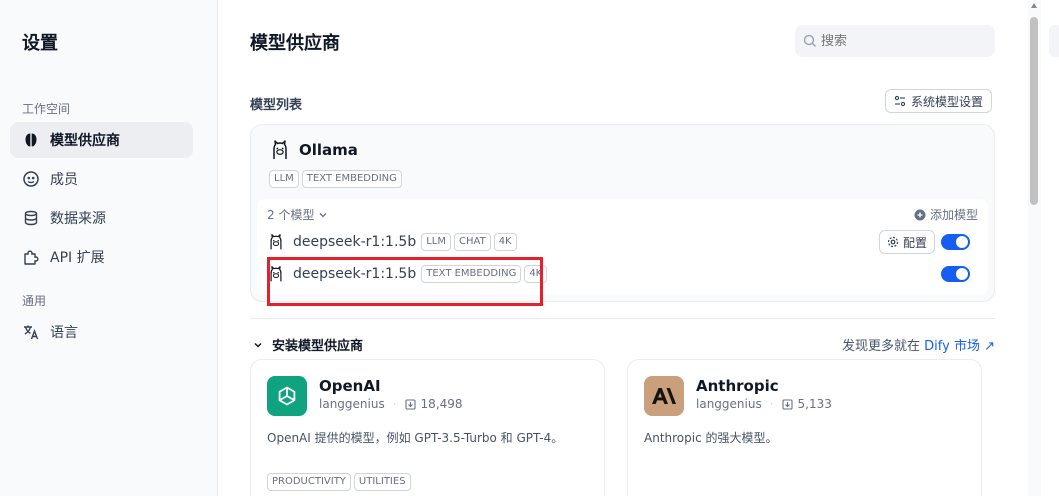 This screenshot has height=496, width=1059. I want to click on puzzle-icon, so click(31, 257).